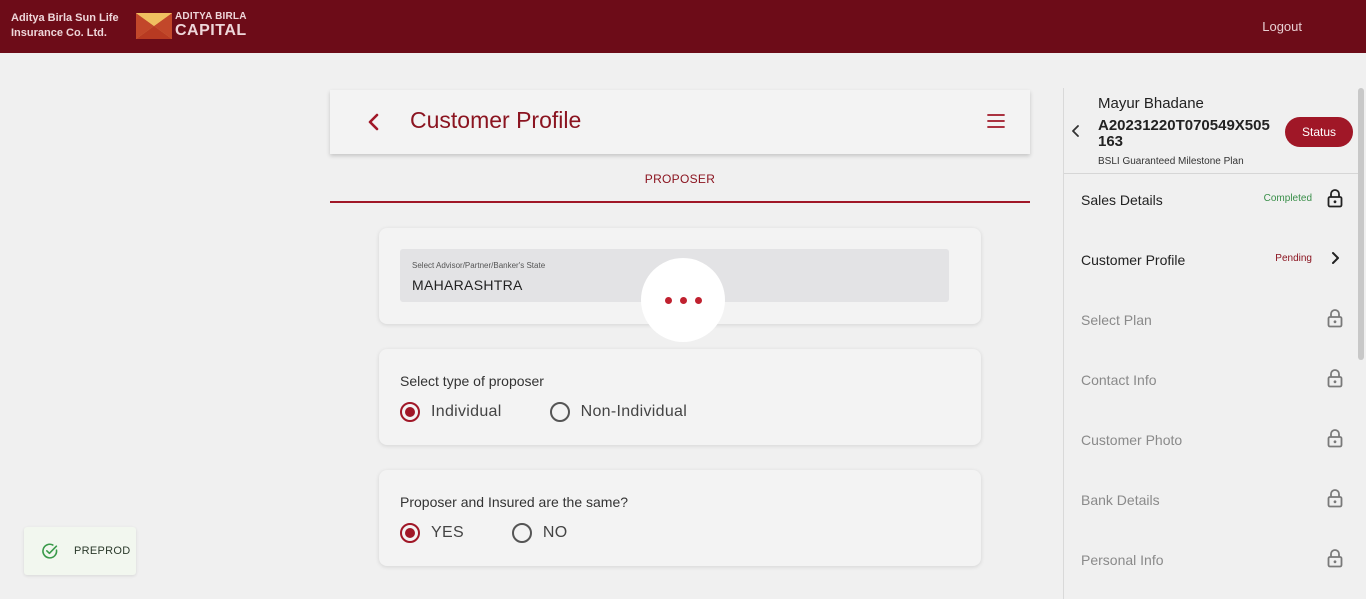 The width and height of the screenshot is (1366, 599). What do you see at coordinates (1120, 500) in the screenshot?
I see `step-label: Bank Details` at bounding box center [1120, 500].